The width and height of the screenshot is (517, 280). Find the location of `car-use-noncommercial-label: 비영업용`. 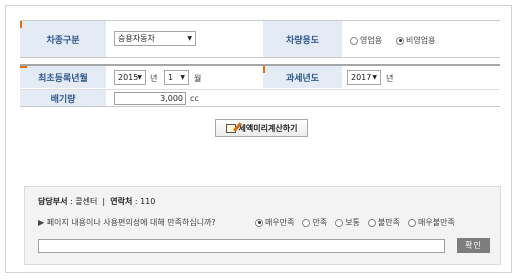

car-use-noncommercial-label: 비영업용 is located at coordinates (421, 40).